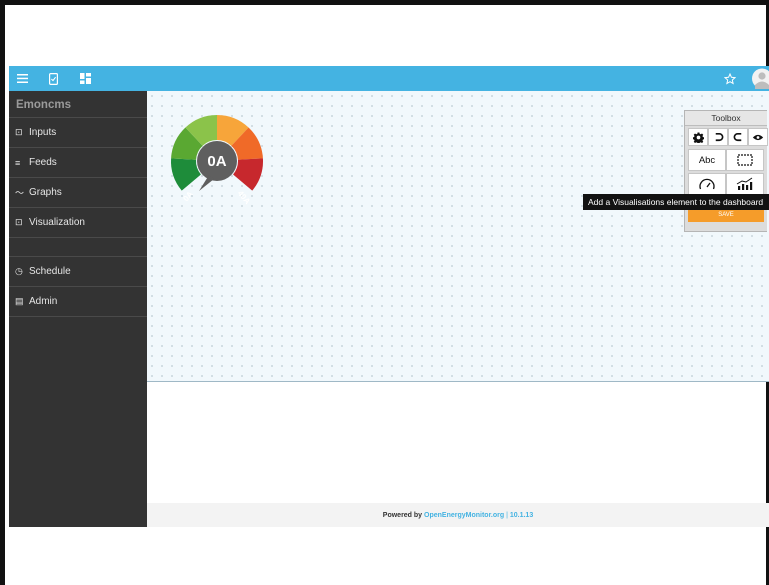 This screenshot has height=585, width=769. What do you see at coordinates (78, 193) in the screenshot?
I see `sidebar-item-graphs: 〜 Graphs` at bounding box center [78, 193].